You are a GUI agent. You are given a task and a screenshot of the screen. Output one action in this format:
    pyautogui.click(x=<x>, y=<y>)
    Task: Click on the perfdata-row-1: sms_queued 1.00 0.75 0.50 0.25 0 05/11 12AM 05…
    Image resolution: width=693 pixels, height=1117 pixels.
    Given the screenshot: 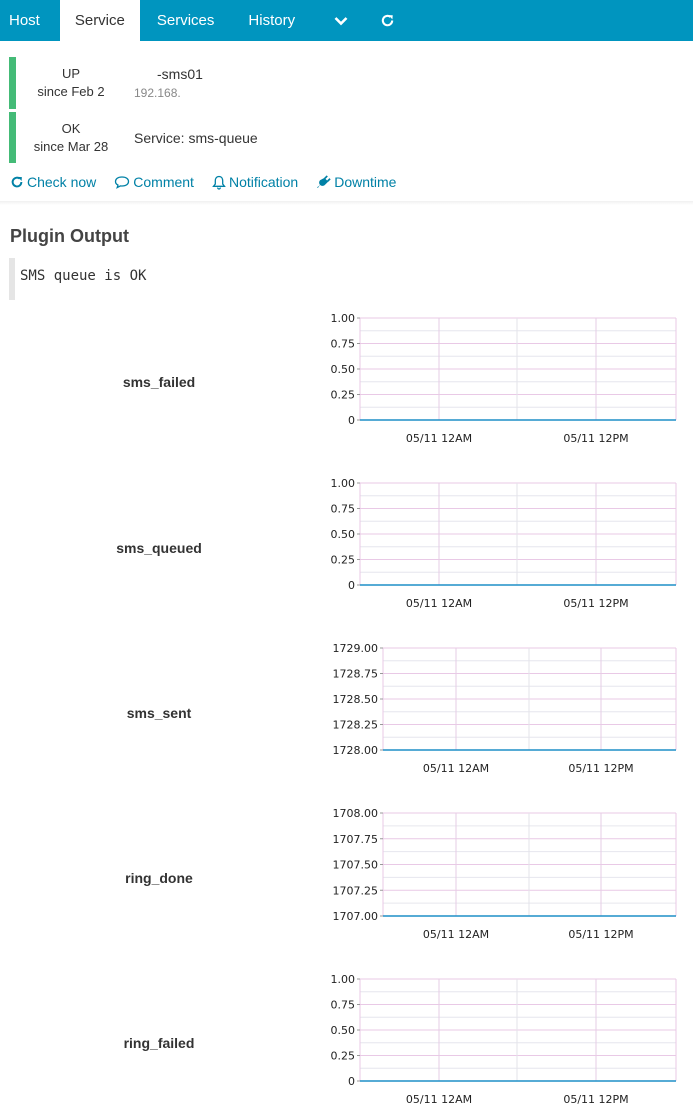 What is the action you would take?
    pyautogui.click(x=346, y=552)
    